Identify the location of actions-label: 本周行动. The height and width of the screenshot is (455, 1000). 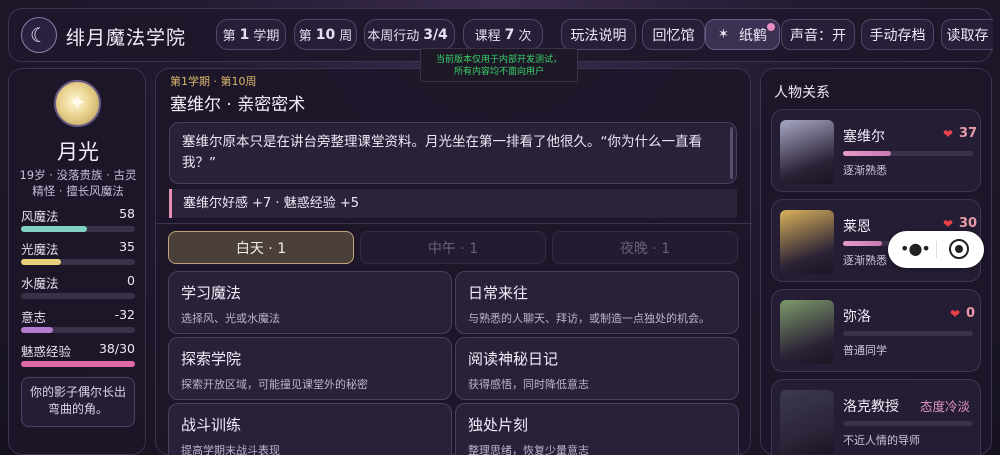
(393, 36).